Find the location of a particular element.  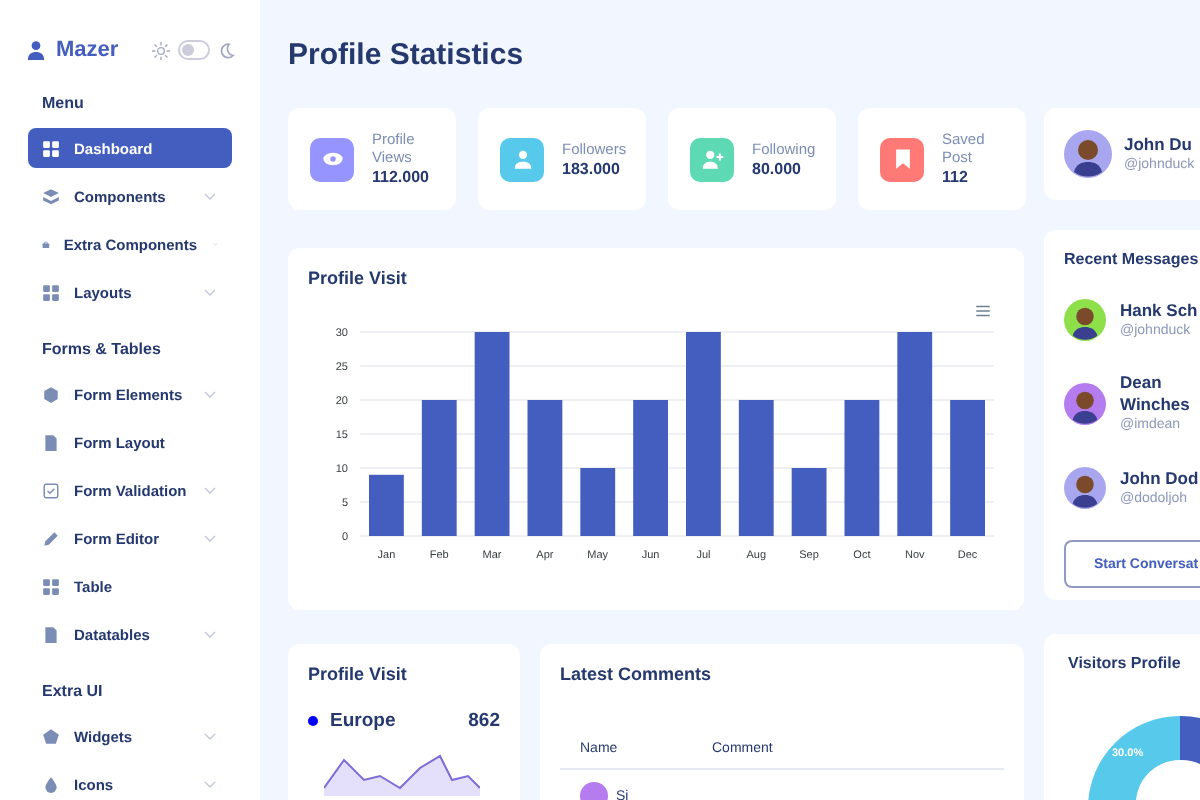

sidebar-section-title: Extra UI is located at coordinates (72, 692).